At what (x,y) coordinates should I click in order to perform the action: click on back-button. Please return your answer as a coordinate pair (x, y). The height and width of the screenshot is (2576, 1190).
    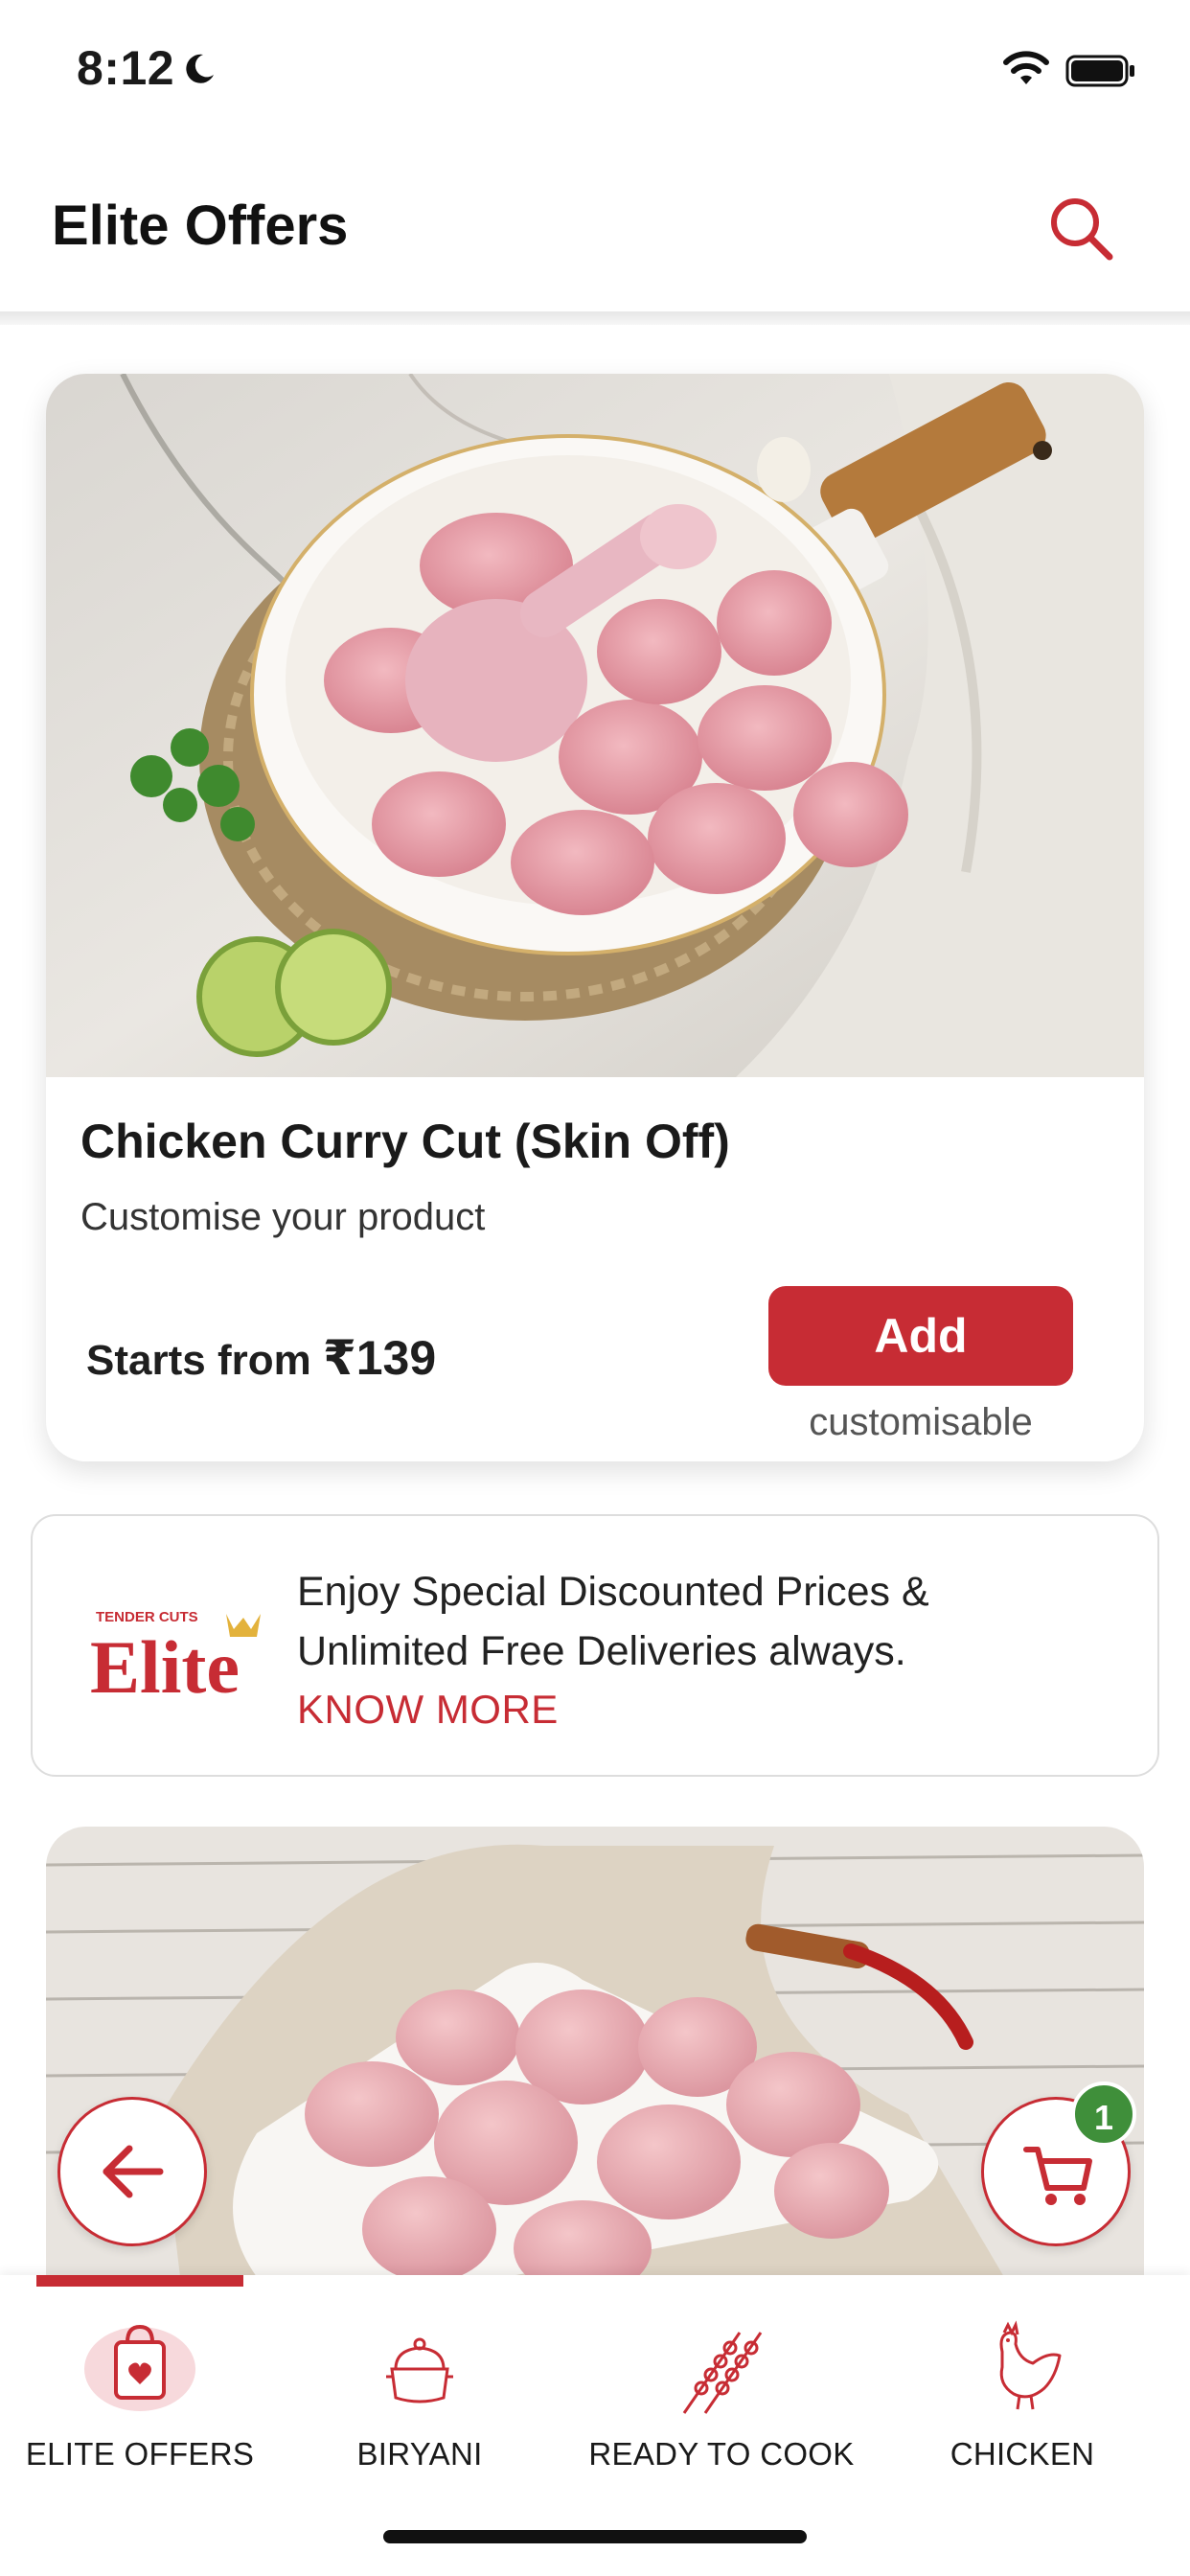
    Looking at the image, I should click on (132, 2171).